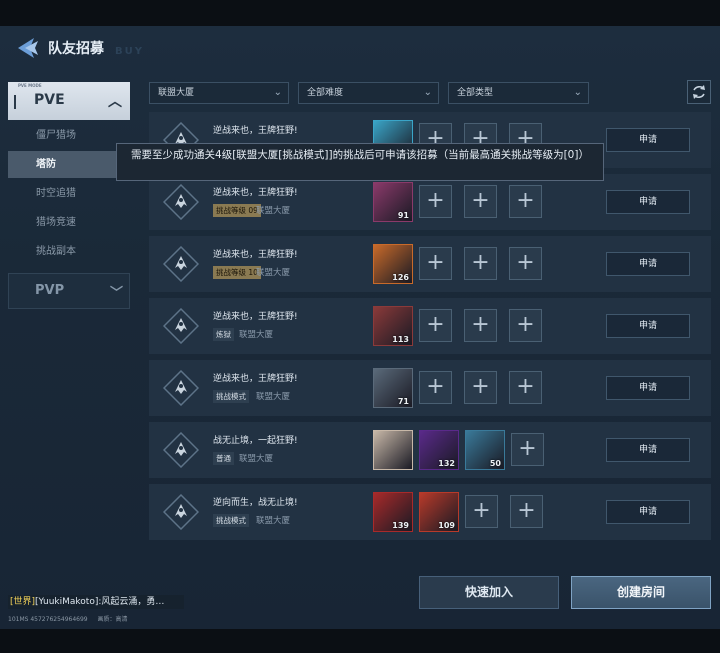 This screenshot has height=653, width=720. I want to click on player-level: 126, so click(400, 277).